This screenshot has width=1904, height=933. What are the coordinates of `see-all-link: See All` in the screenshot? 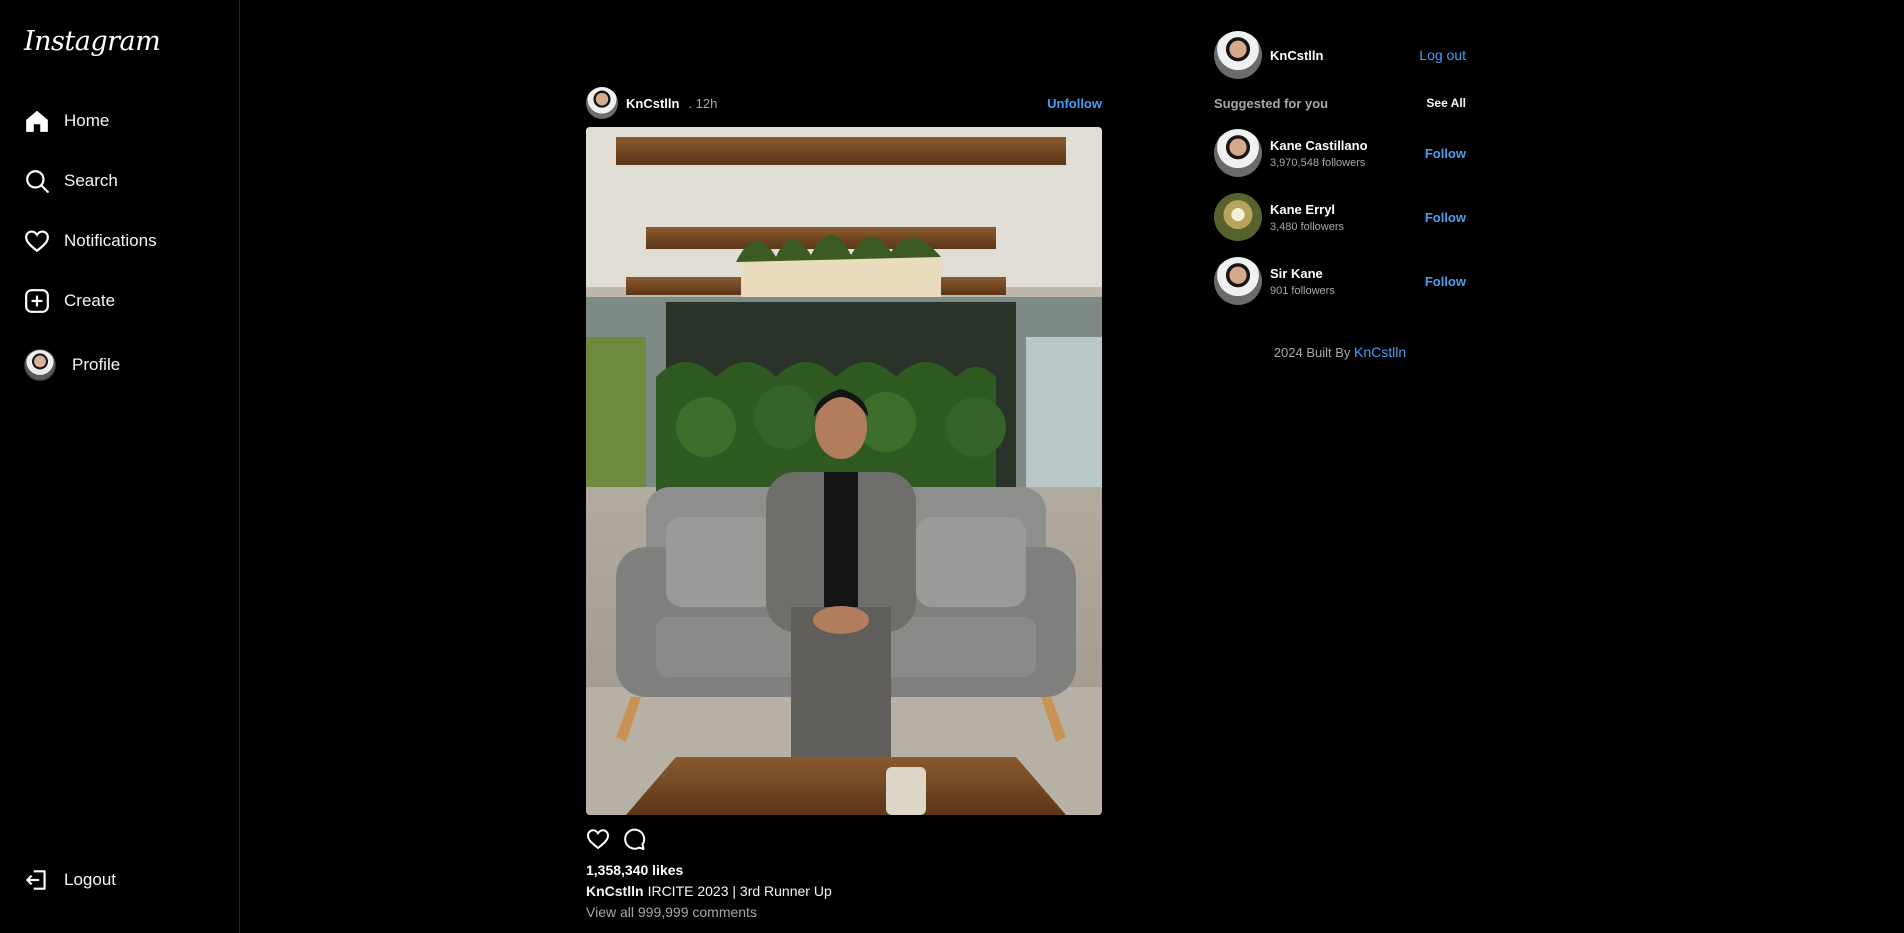 It's located at (1446, 103).